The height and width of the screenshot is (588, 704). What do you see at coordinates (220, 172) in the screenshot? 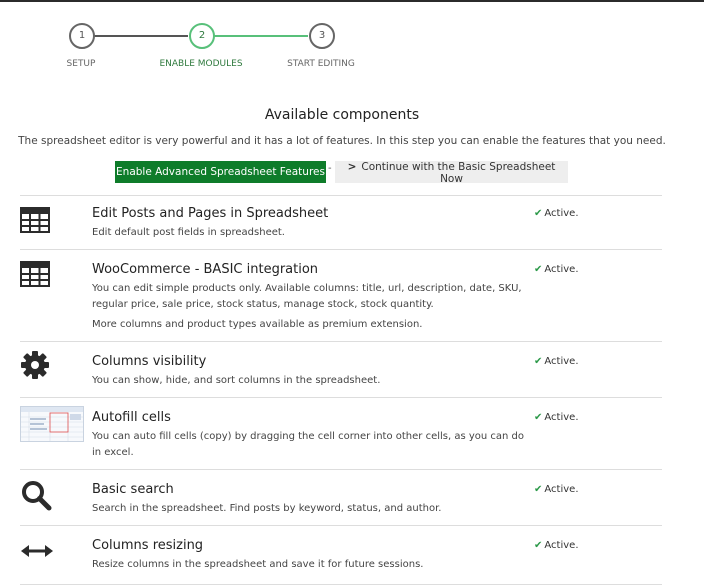
I see `enable-advanced-features-button: Enable Advanced Spreadsheet Features` at bounding box center [220, 172].